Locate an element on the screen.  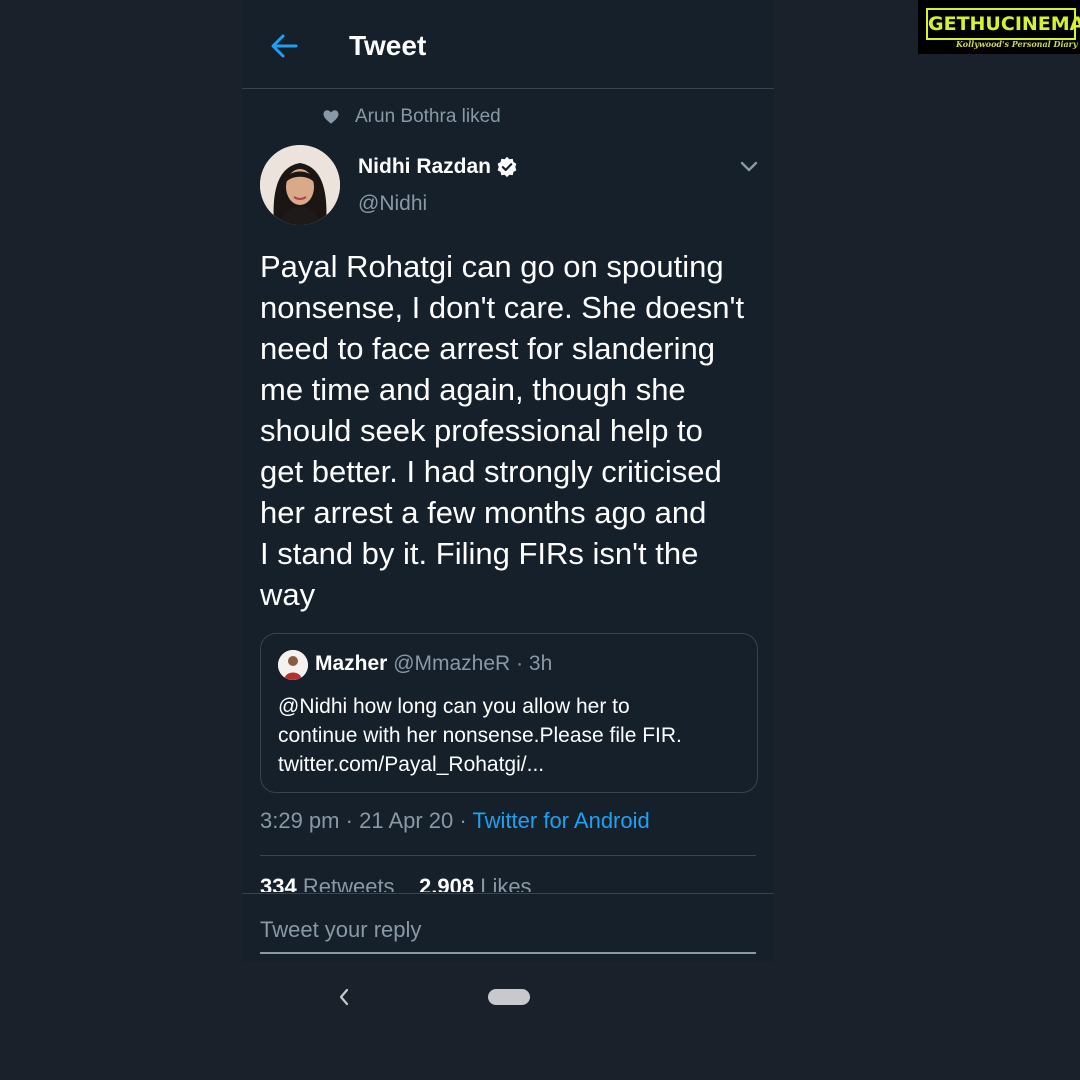
page-title: Tweet is located at coordinates (388, 45).